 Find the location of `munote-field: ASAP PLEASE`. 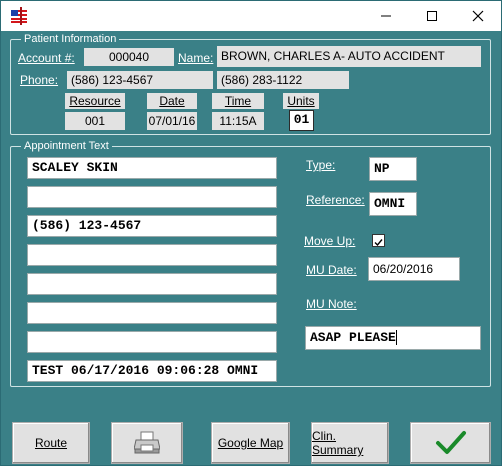

munote-field: ASAP PLEASE is located at coordinates (393, 338).